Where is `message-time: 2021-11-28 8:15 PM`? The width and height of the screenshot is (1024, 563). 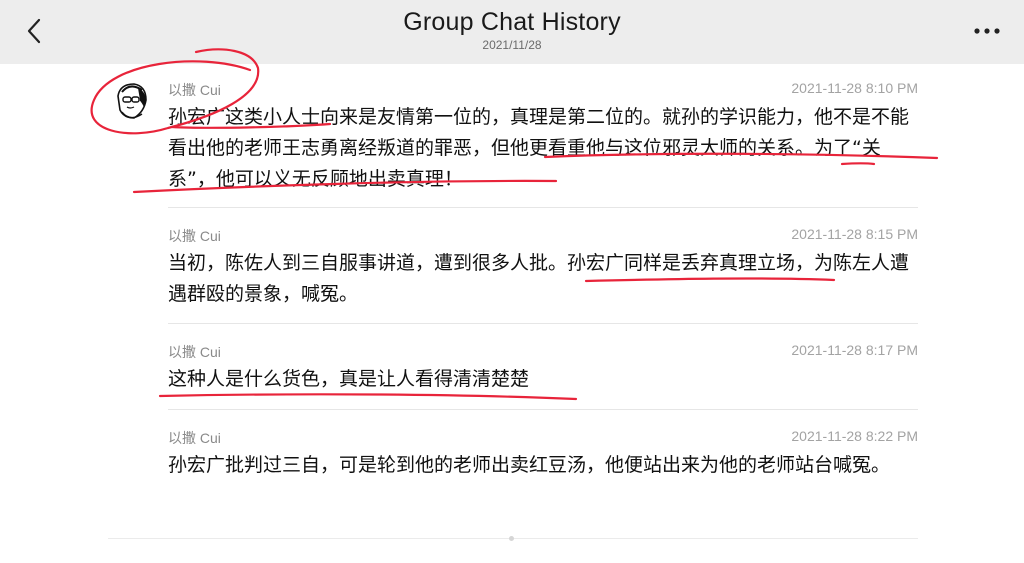
message-time: 2021-11-28 8:15 PM is located at coordinates (854, 234).